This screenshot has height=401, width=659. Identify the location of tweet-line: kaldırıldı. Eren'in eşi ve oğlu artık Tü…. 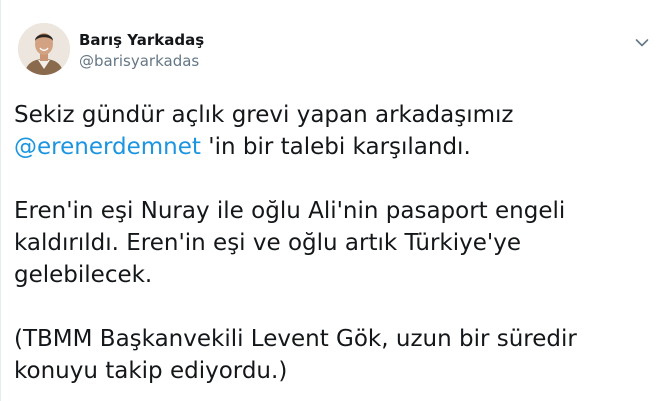
(267, 243).